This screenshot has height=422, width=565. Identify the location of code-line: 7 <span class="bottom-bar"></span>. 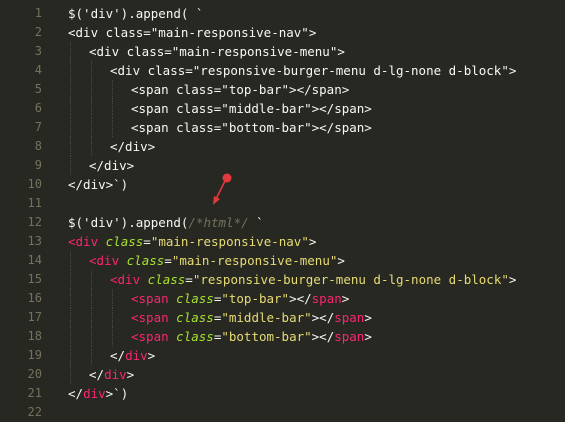
(282, 127).